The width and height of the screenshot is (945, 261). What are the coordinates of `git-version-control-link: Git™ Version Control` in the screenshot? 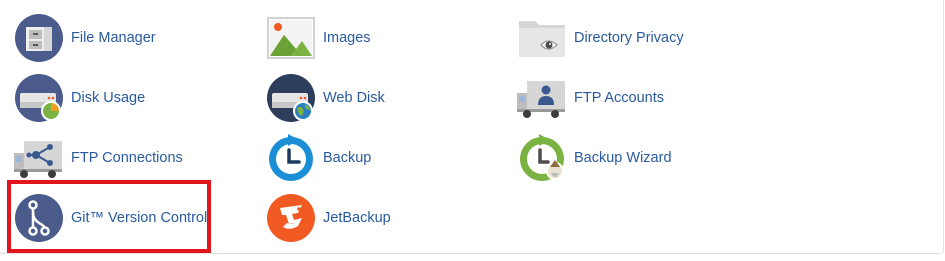 It's located at (110, 218).